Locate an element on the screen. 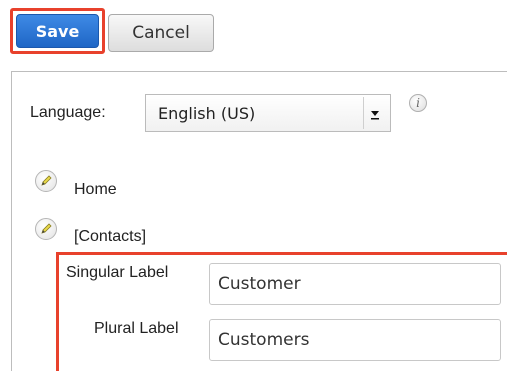  save-button: Save is located at coordinates (57, 31).